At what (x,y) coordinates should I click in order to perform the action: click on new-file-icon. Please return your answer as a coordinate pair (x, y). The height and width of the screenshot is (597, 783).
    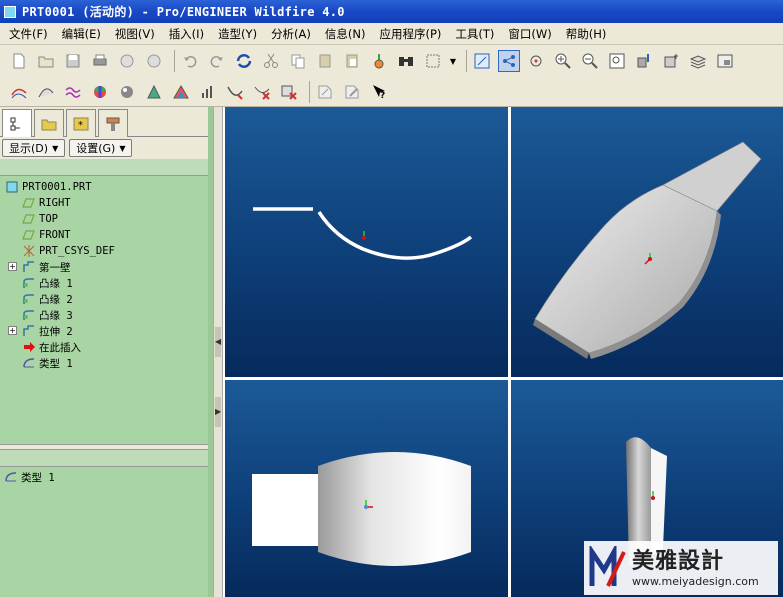
    Looking at the image, I should click on (19, 61).